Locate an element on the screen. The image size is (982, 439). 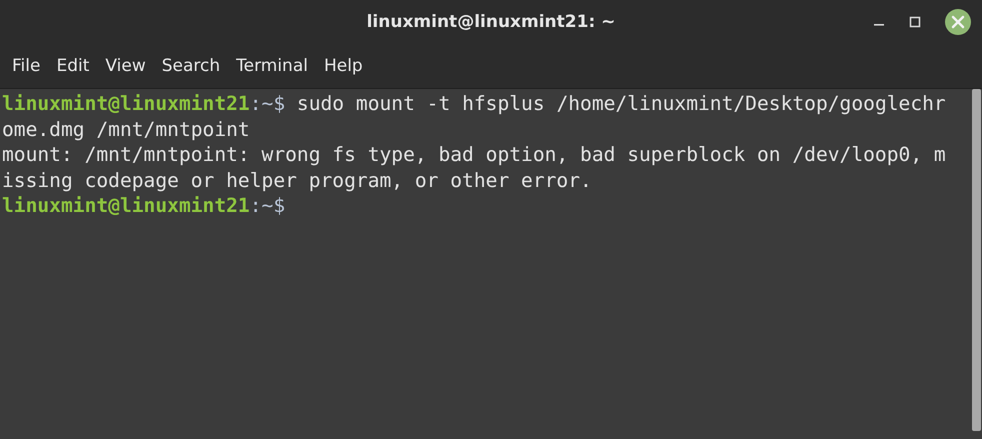
menu-item: View is located at coordinates (125, 66).